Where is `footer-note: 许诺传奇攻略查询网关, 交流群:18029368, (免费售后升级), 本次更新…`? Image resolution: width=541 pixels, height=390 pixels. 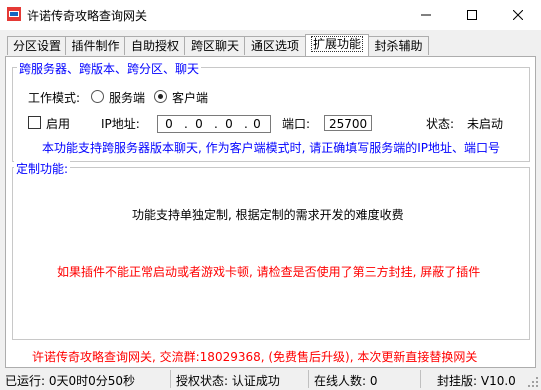 footer-note: 许诺传奇攻略查询网关, 交流群:18029368, (免费售后升级), 本次更新… is located at coordinates (255, 357).